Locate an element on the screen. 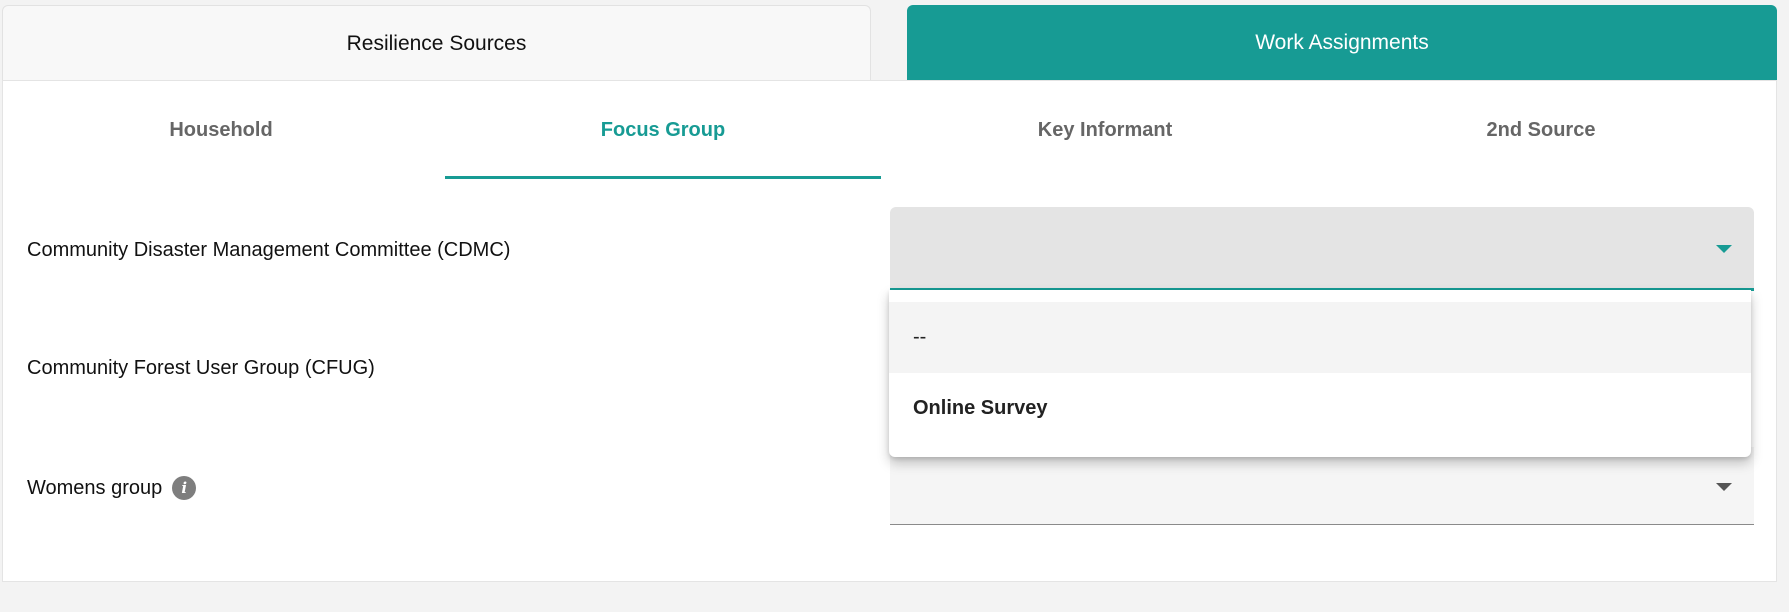 Image resolution: width=1789 pixels, height=612 pixels. subtab-household: Household is located at coordinates (221, 130).